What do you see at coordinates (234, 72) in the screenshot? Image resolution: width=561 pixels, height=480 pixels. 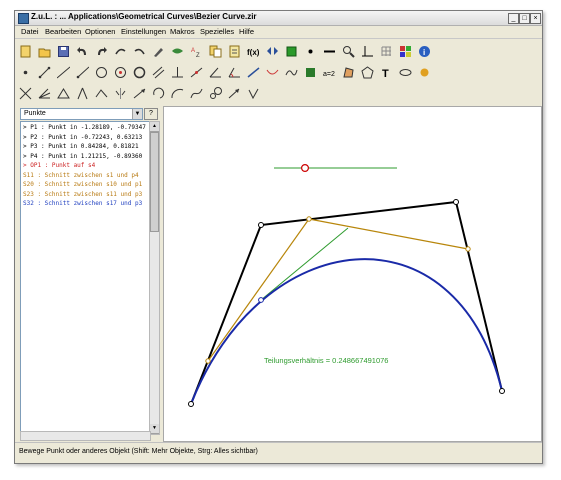 I see `fixed-angle-icon` at bounding box center [234, 72].